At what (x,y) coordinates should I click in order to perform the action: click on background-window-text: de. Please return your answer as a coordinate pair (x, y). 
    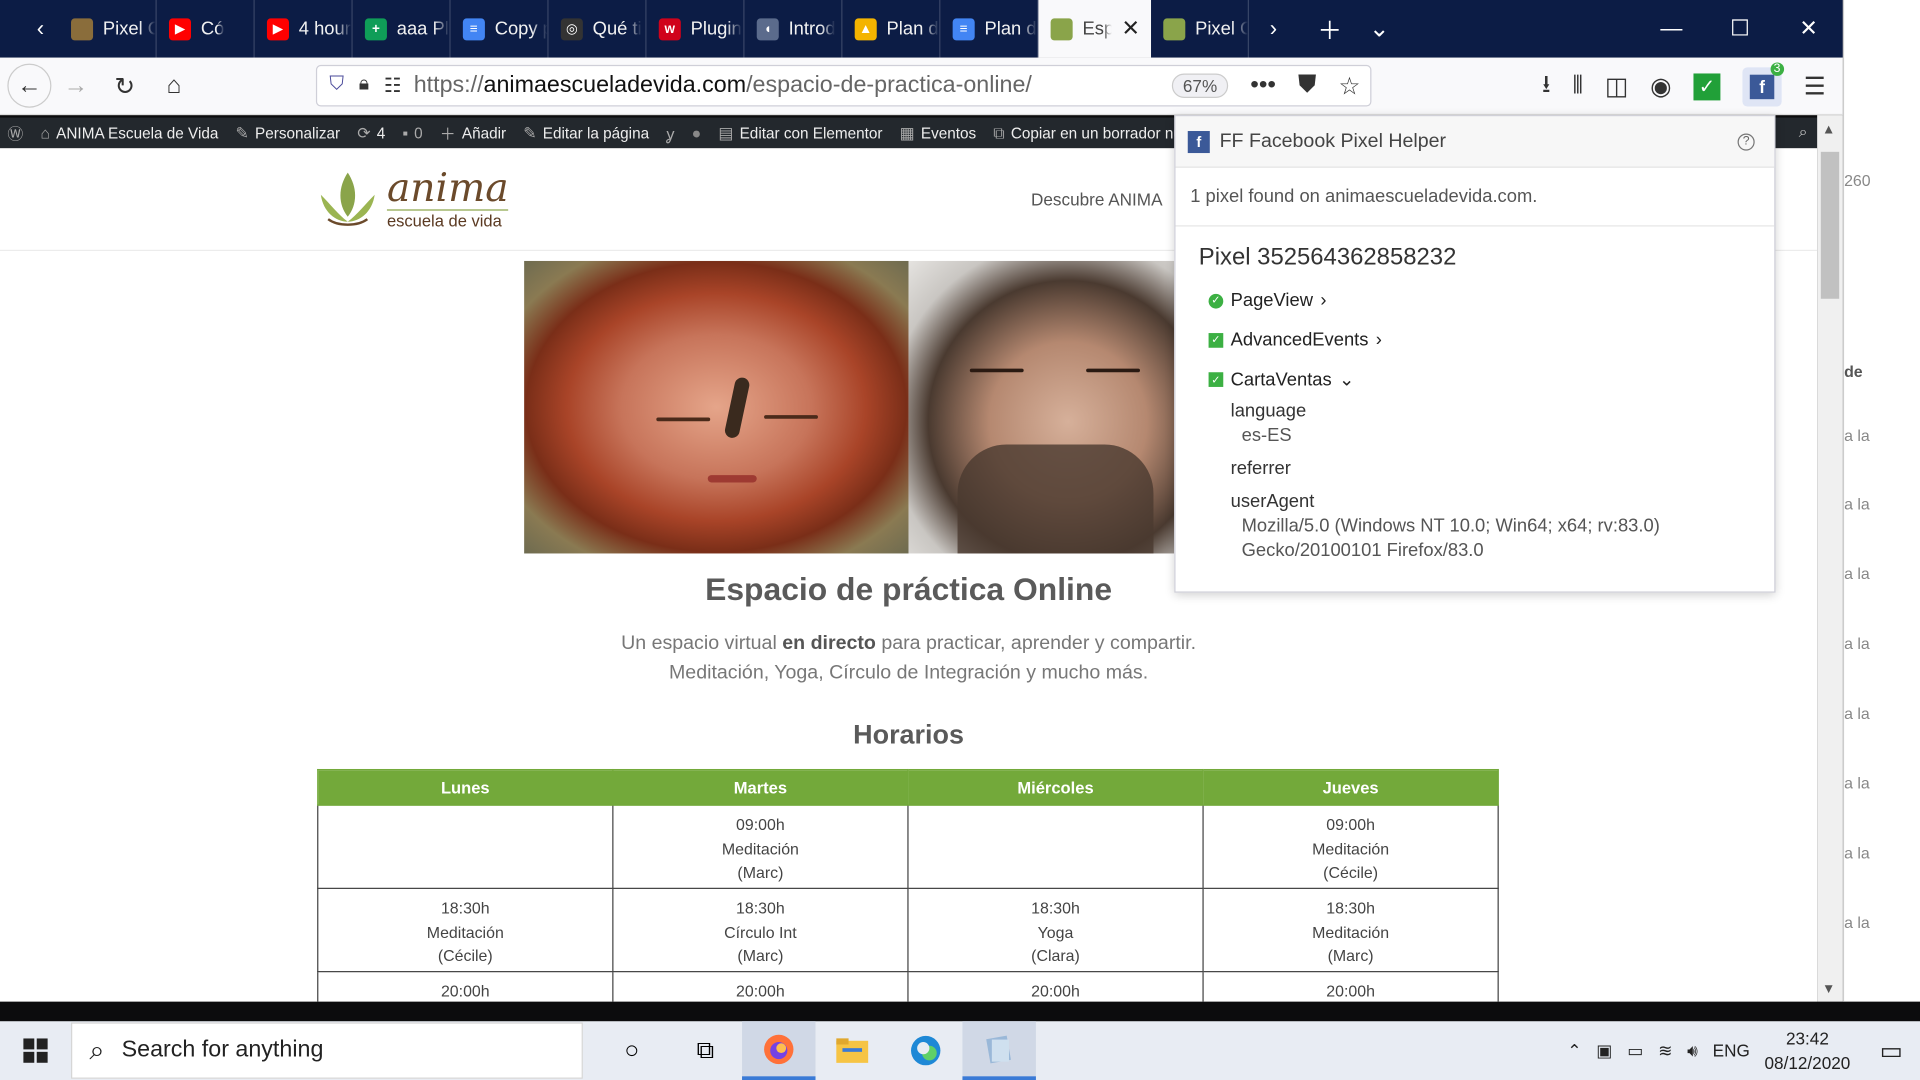
    Looking at the image, I should click on (1853, 371).